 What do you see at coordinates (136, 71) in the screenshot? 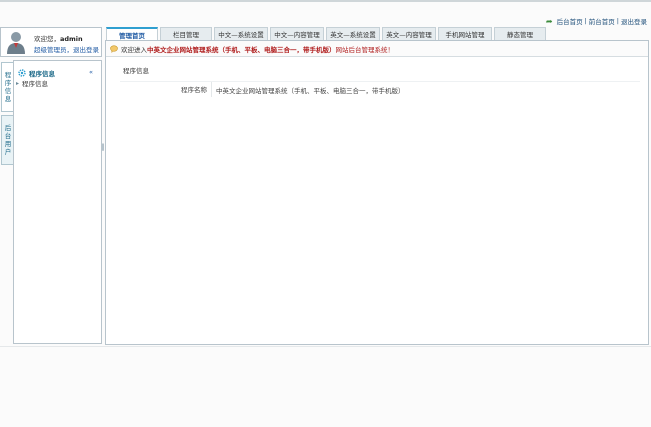
I see `section-title: 程序信息` at bounding box center [136, 71].